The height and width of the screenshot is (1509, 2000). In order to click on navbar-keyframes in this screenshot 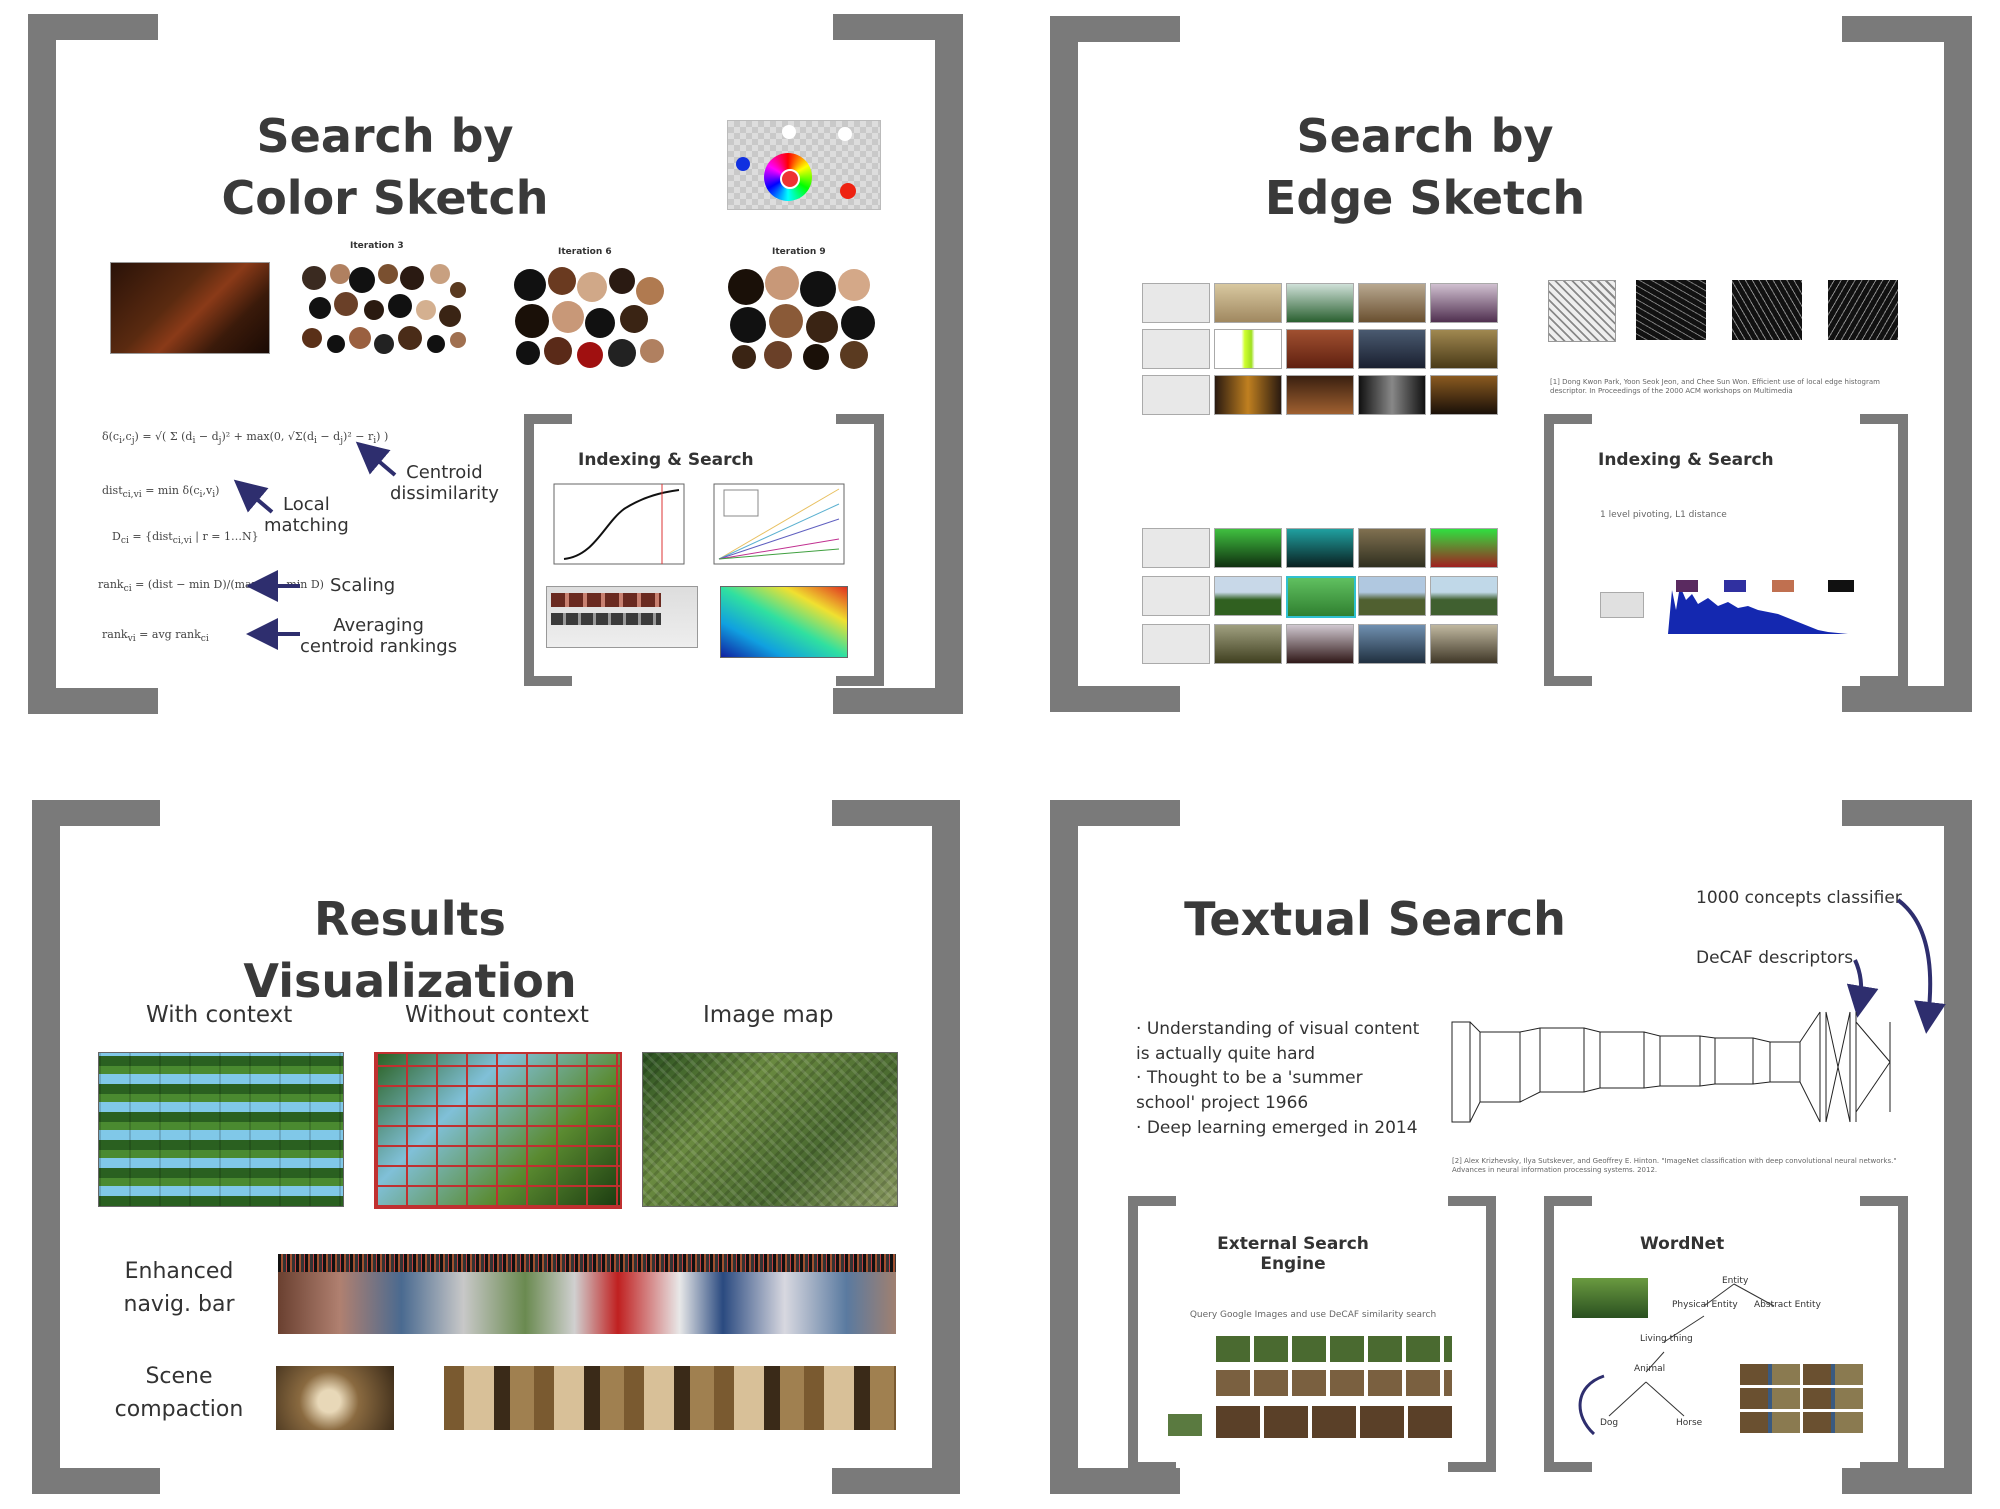, I will do `click(587, 1303)`.